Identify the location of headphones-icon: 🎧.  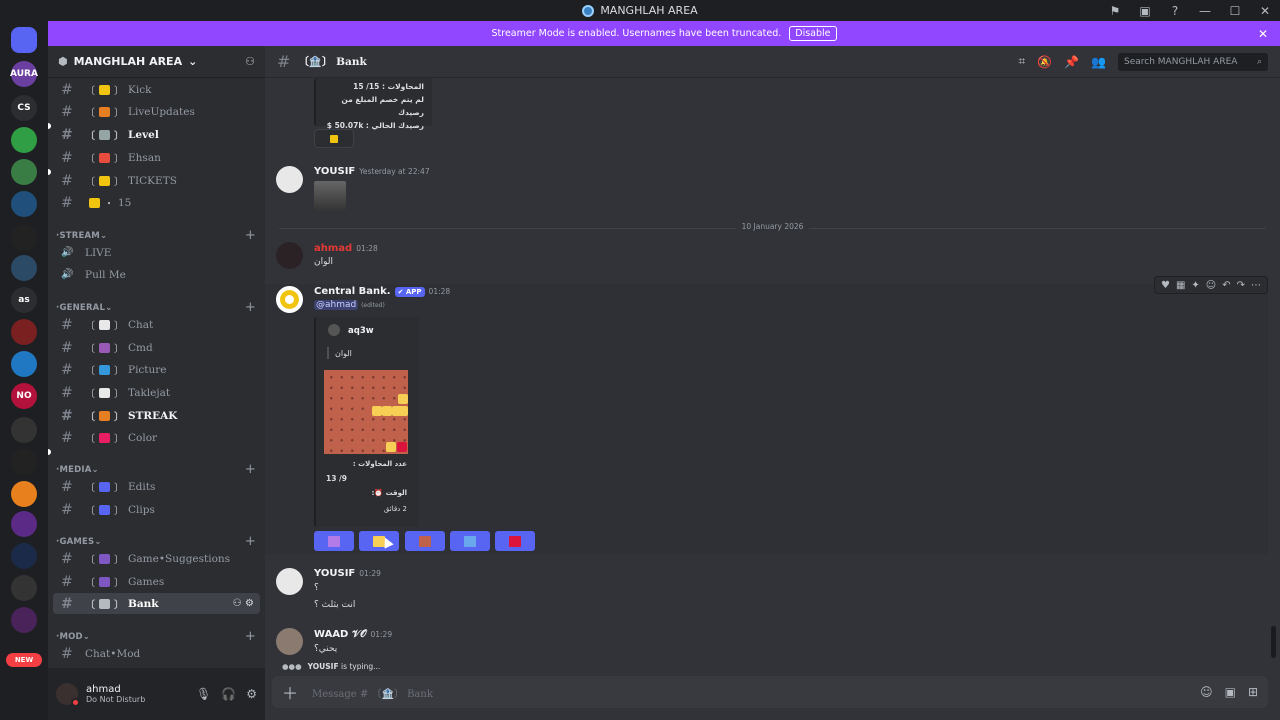
(228, 694).